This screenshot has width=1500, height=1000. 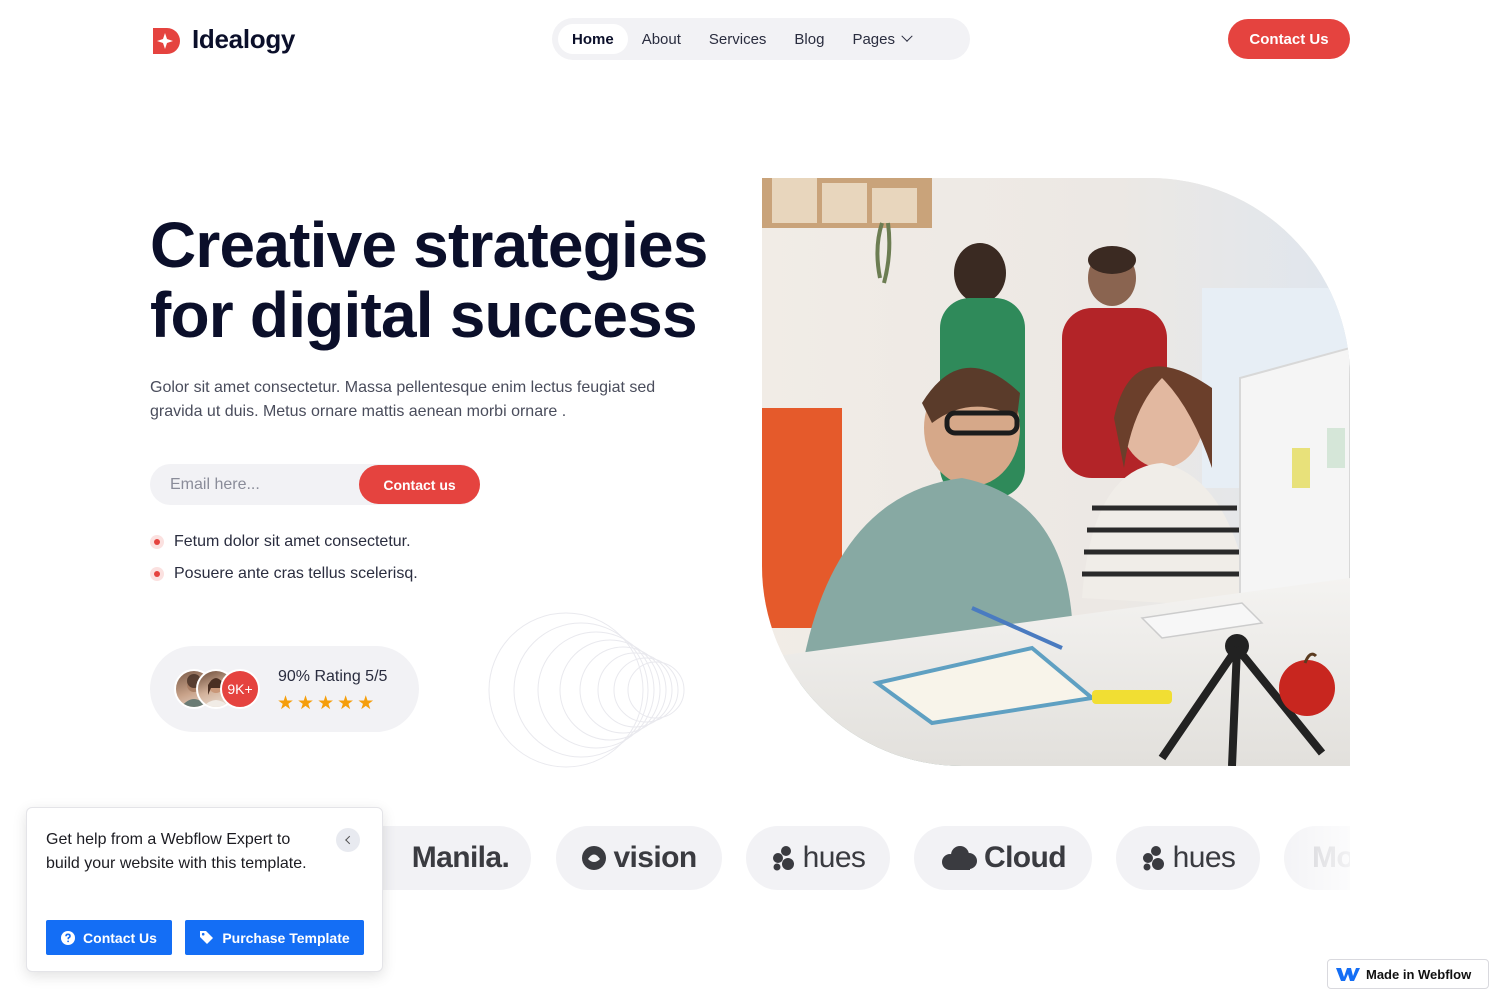 I want to click on decorative-circles, so click(x=586, y=690).